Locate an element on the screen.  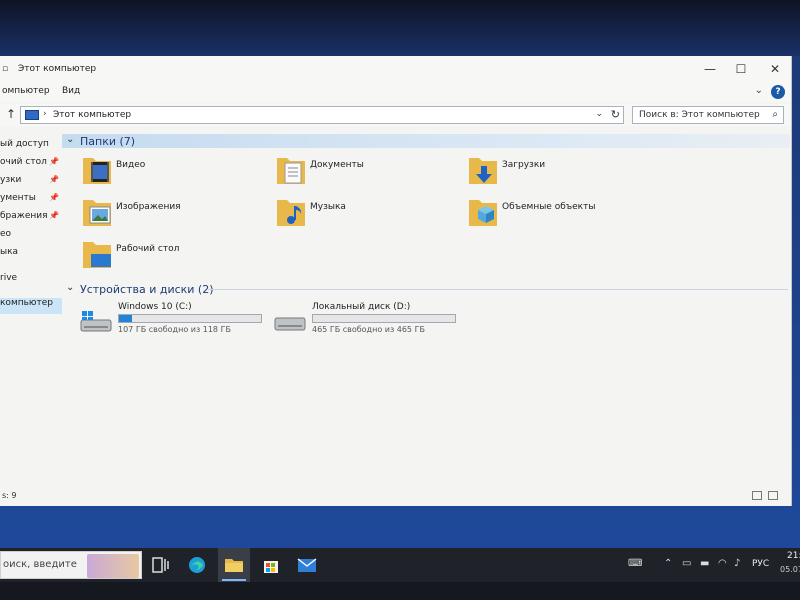
item-count: s: 9 is located at coordinates (9, 495).